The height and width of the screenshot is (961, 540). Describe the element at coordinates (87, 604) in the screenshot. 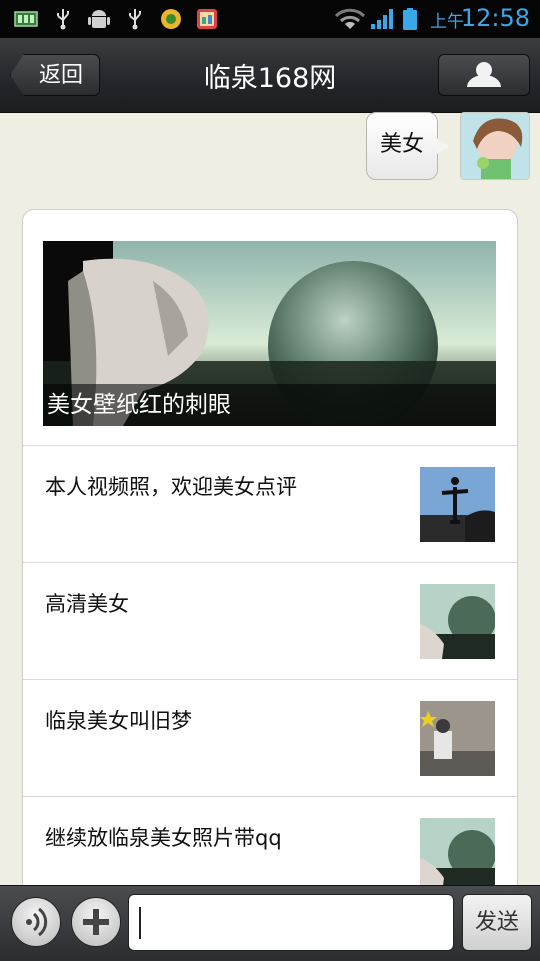

I see `news-item-title: 高清美女` at that location.